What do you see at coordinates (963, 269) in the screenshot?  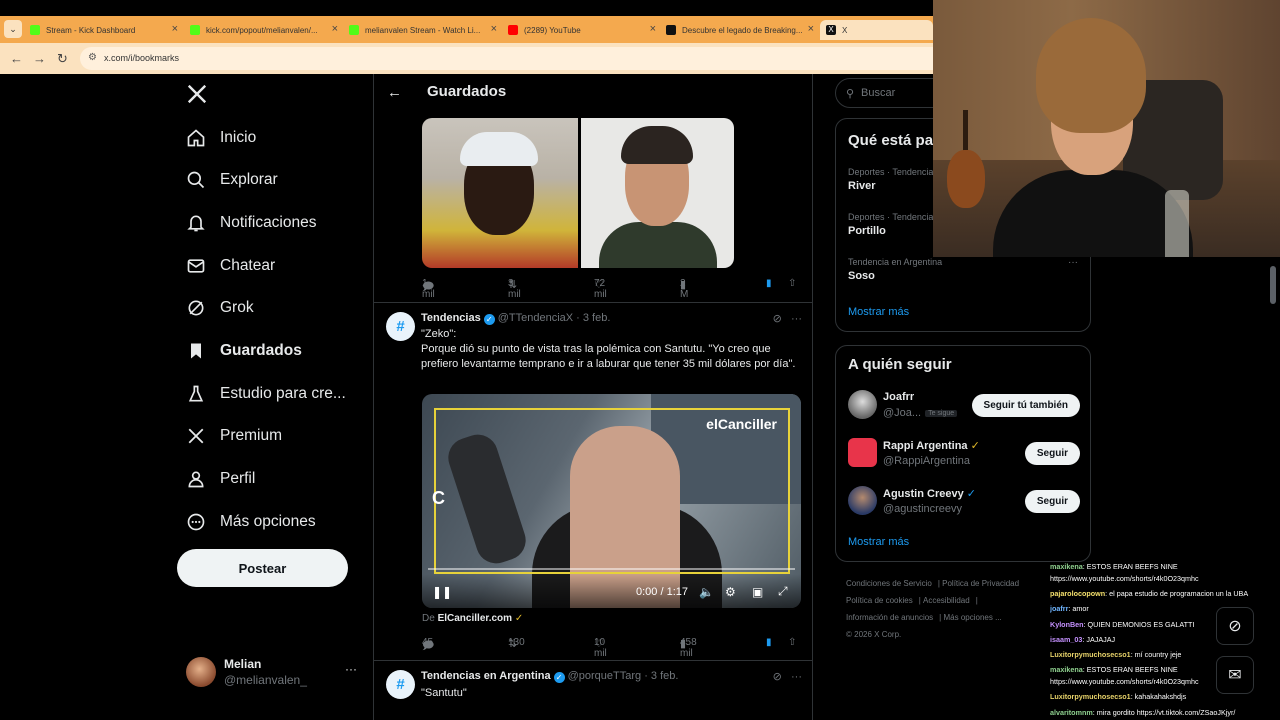 I see `trend-item: Tendencia en Argentina Soso ···` at bounding box center [963, 269].